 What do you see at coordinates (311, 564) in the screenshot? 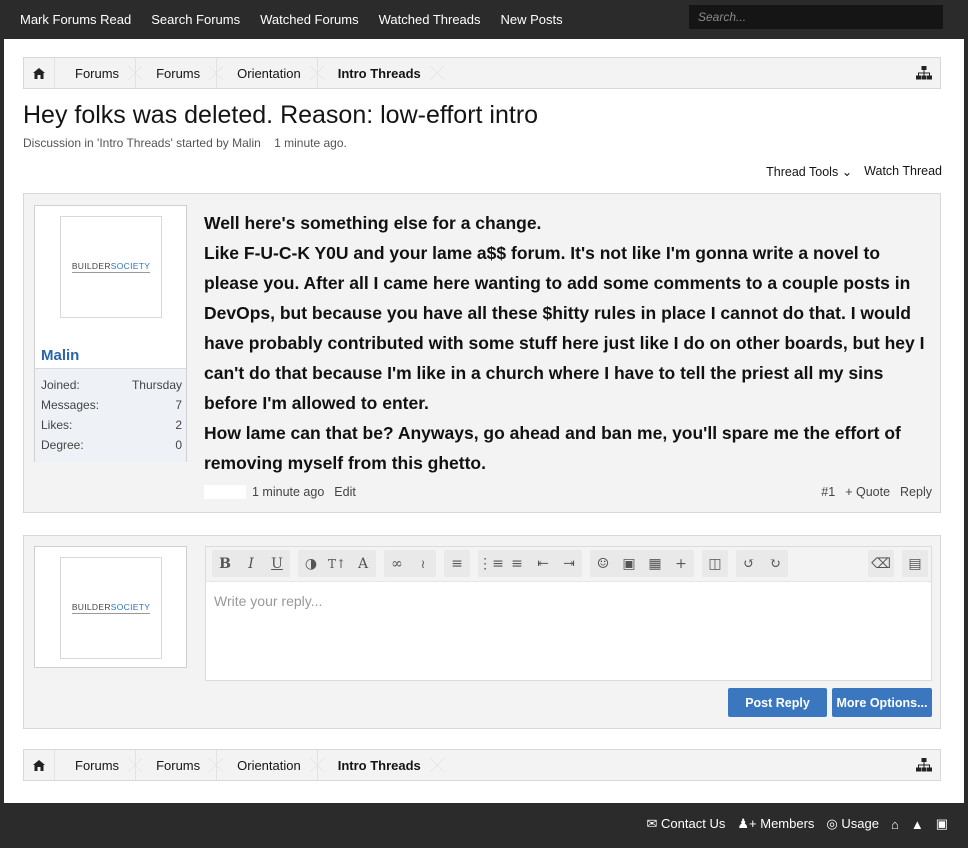
I see `color-icon: ◑` at bounding box center [311, 564].